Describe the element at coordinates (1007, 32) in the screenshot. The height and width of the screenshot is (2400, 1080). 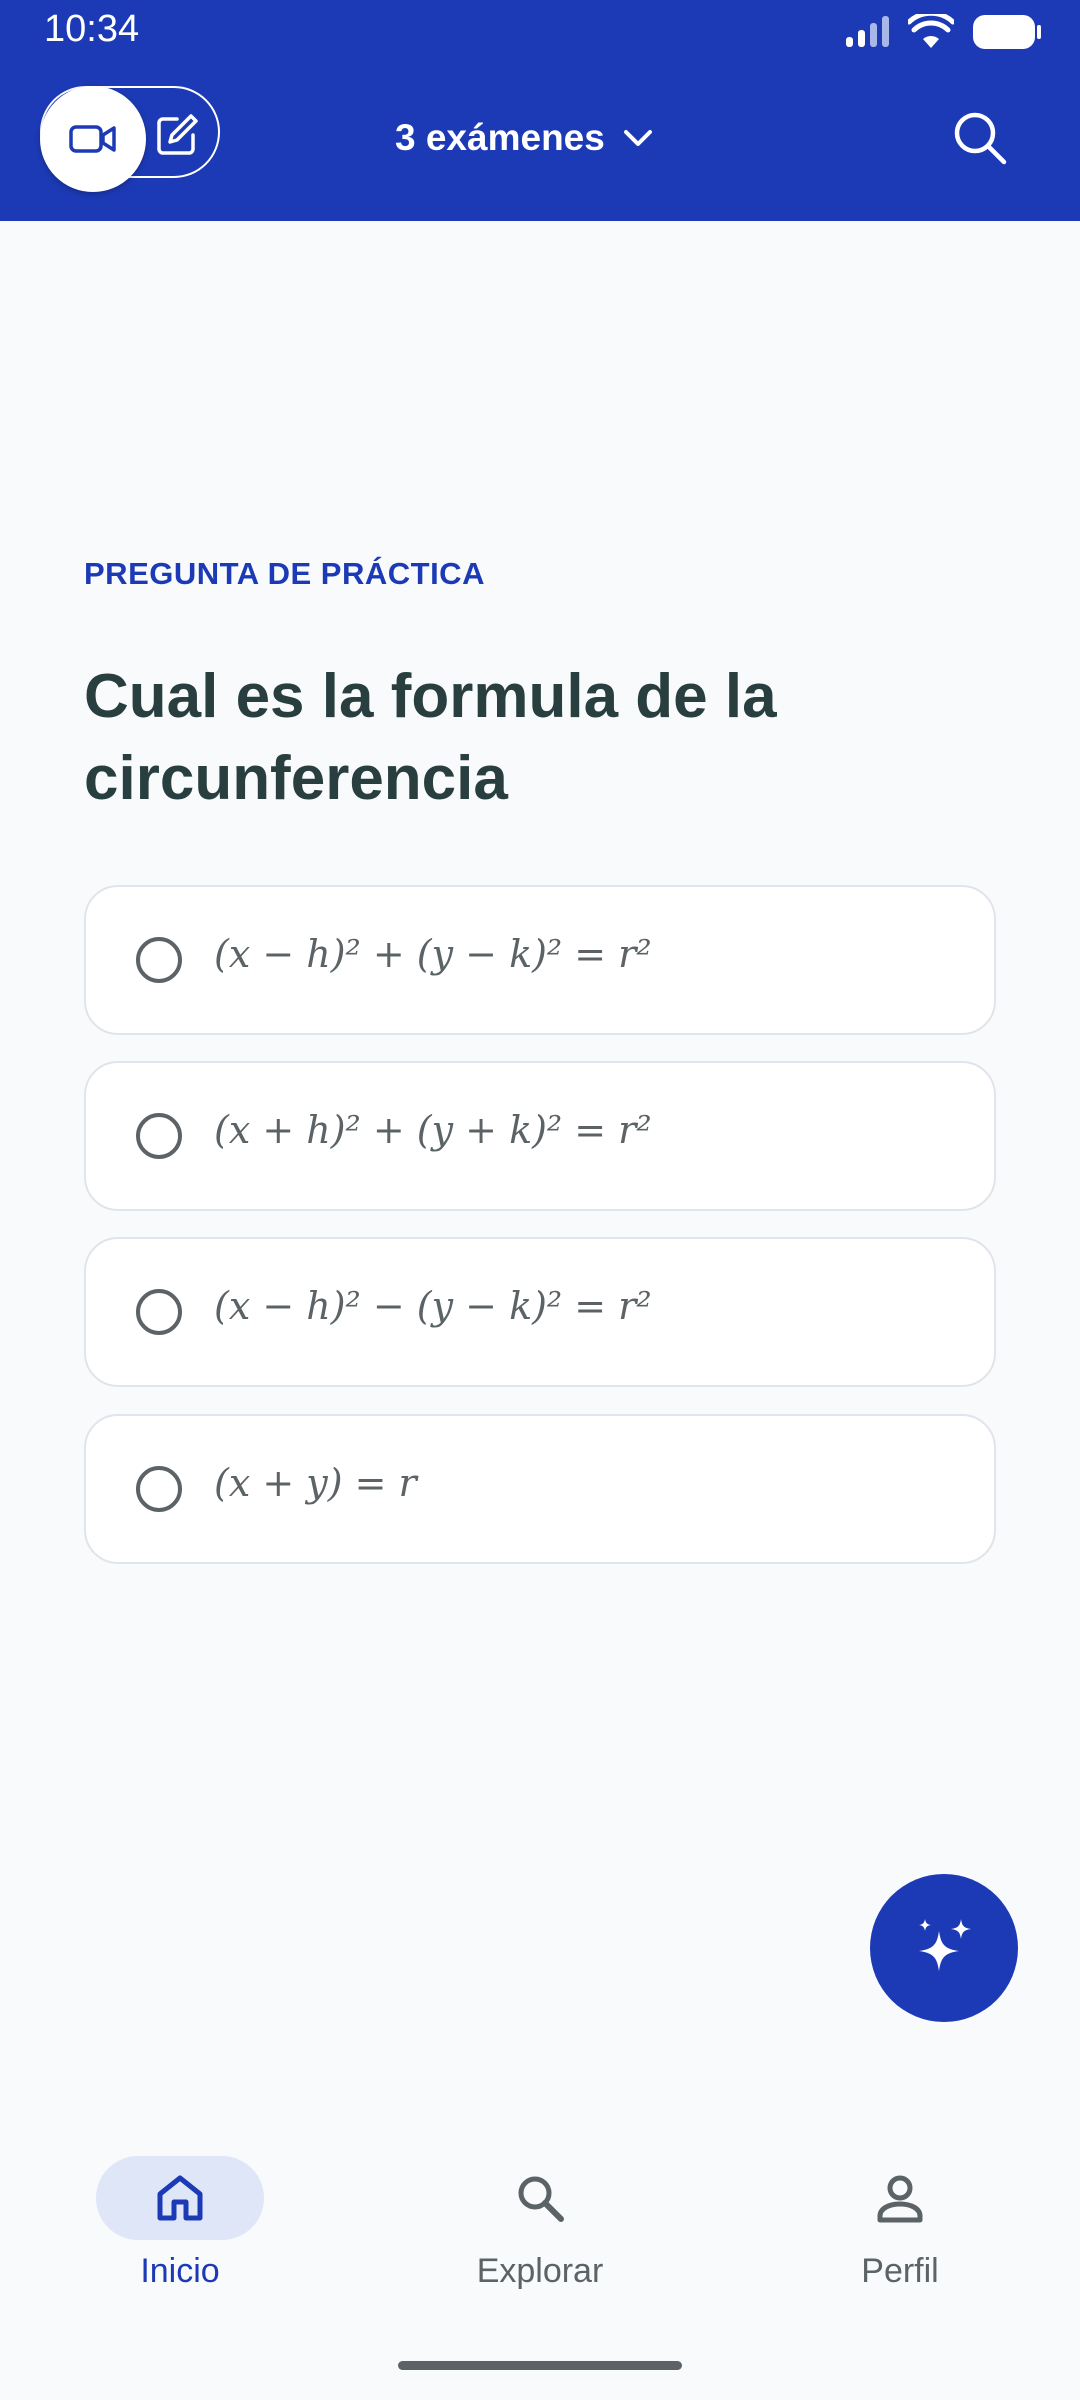
I see `battery-icon` at that location.